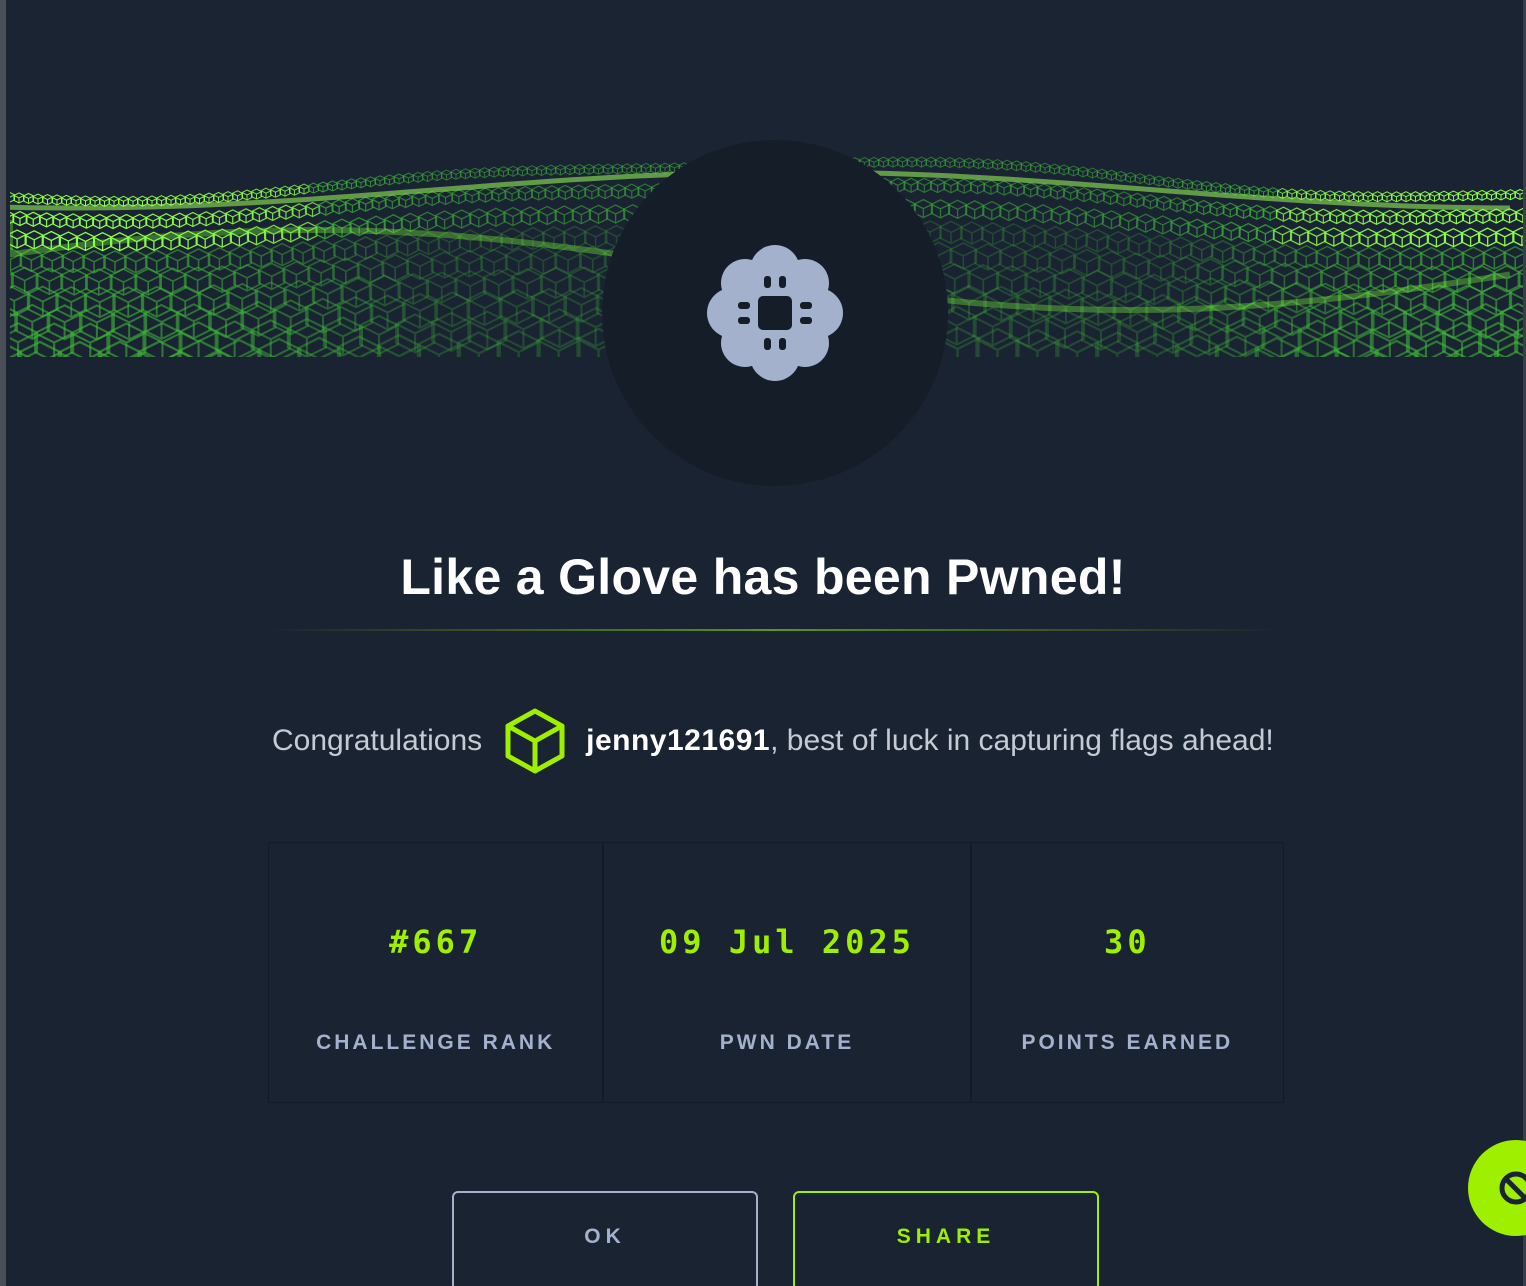 The image size is (1526, 1286). What do you see at coordinates (946, 1238) in the screenshot?
I see `share-button: SHARE` at bounding box center [946, 1238].